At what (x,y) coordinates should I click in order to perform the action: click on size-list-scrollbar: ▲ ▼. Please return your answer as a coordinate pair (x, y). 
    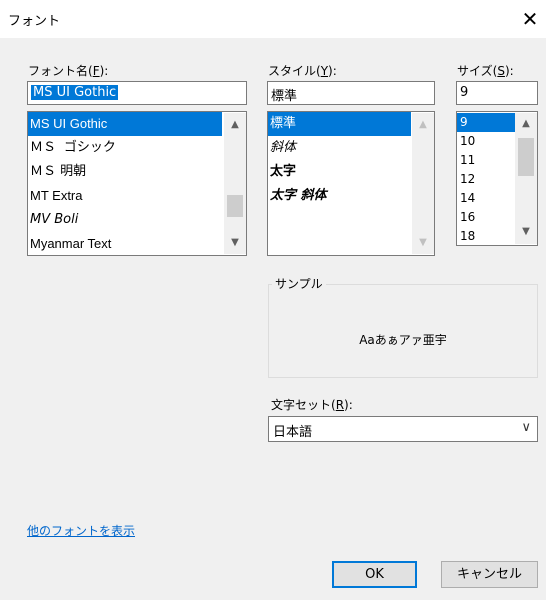
    Looking at the image, I should click on (526, 178).